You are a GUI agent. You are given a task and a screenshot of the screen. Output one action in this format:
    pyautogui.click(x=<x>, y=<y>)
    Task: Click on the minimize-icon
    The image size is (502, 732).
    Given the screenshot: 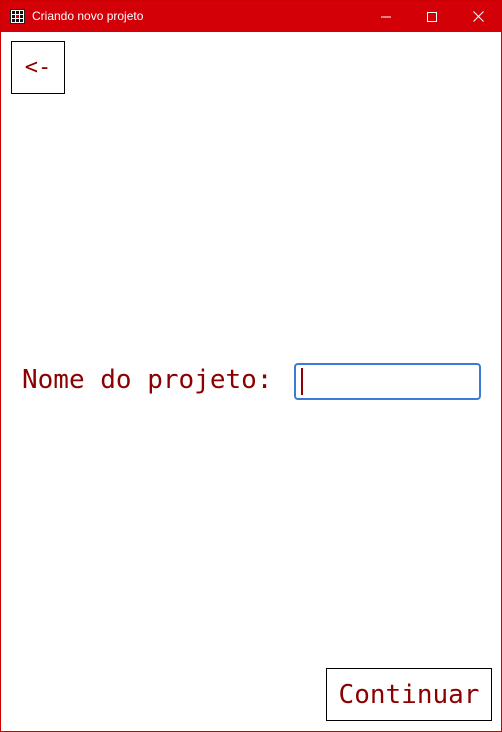 What is the action you would take?
    pyautogui.click(x=386, y=16)
    